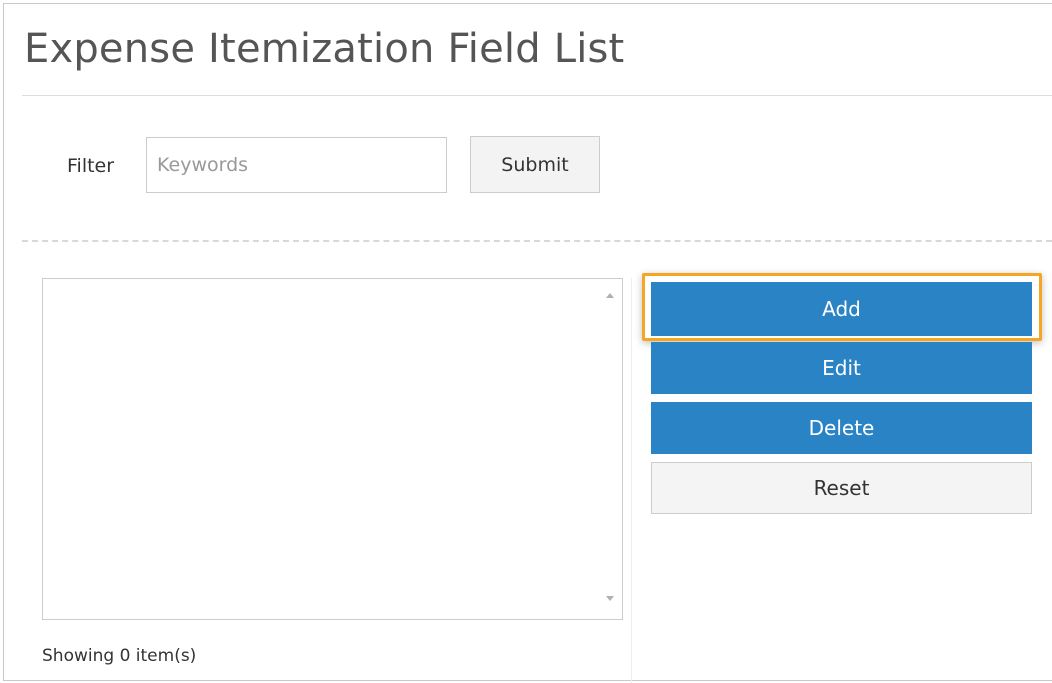 The image size is (1052, 683). Describe the element at coordinates (119, 656) in the screenshot. I see `item-count-status: Showing 0 item(s)` at that location.